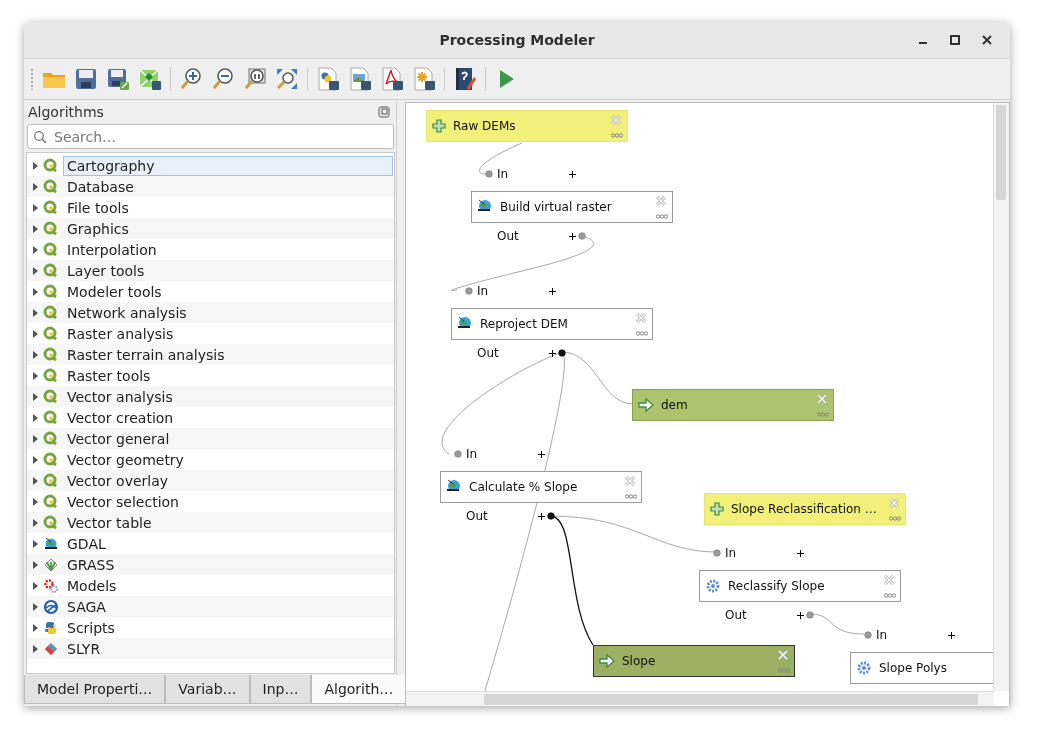  Describe the element at coordinates (384, 112) in the screenshot. I see `float-icon` at that location.